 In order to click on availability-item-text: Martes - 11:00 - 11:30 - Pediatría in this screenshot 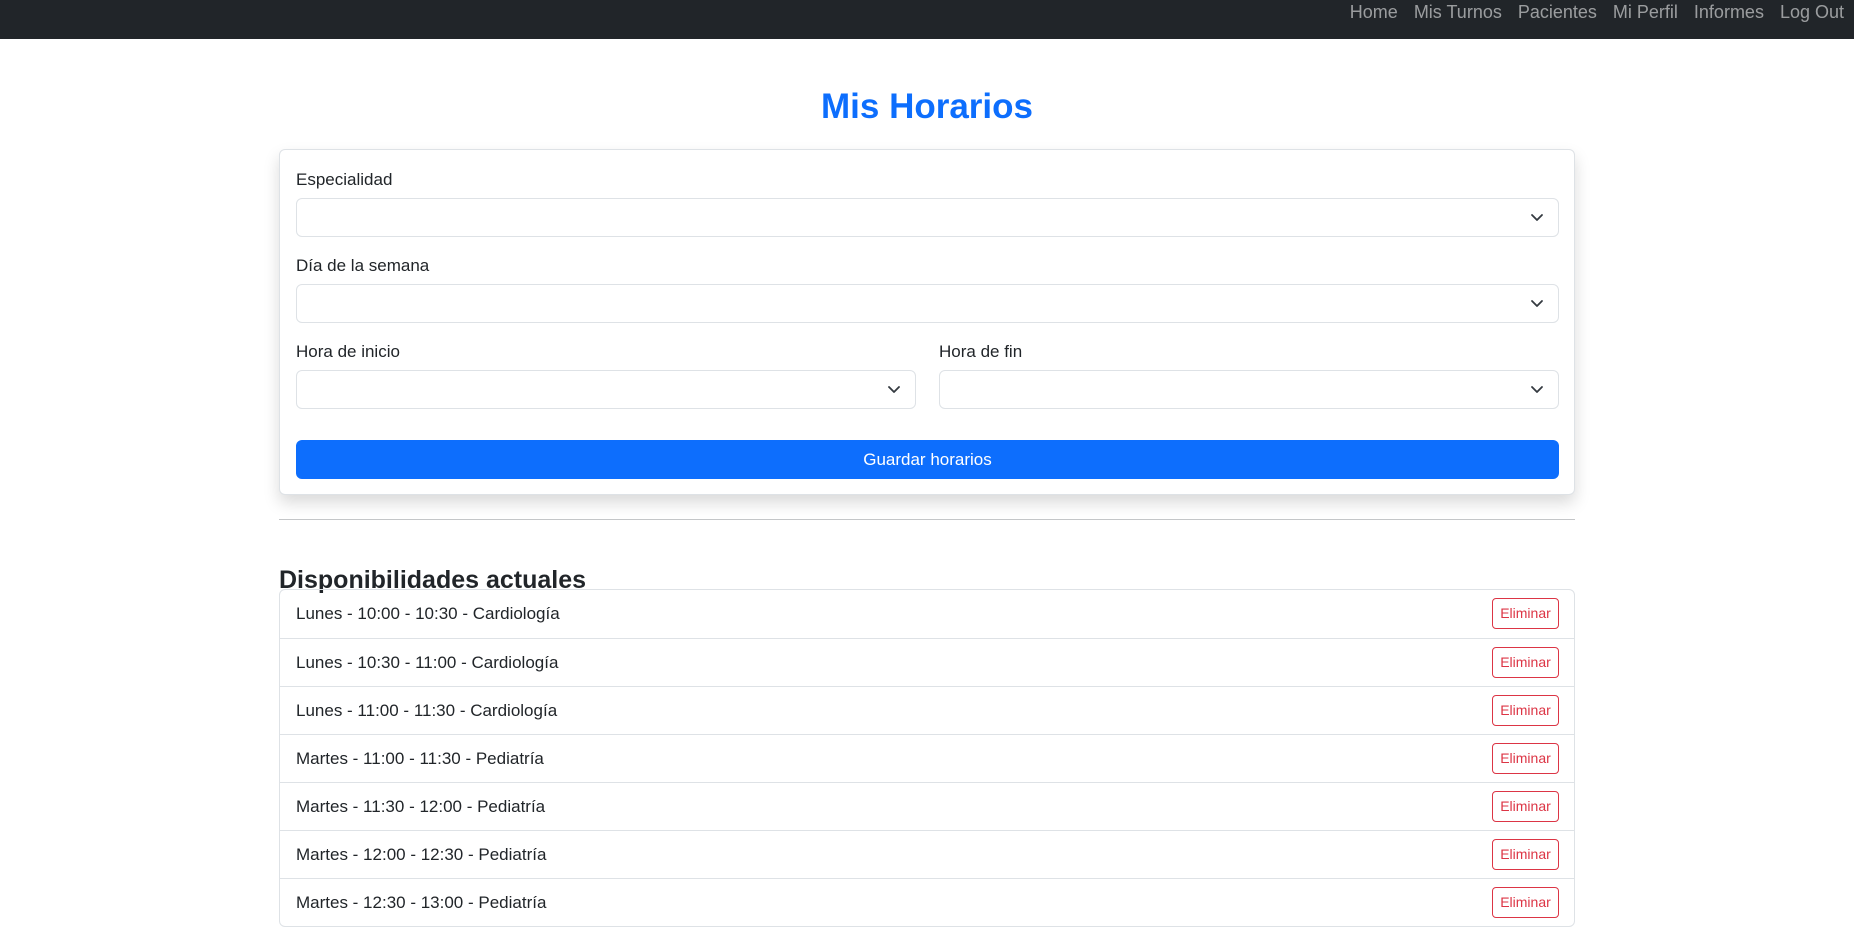, I will do `click(420, 758)`.